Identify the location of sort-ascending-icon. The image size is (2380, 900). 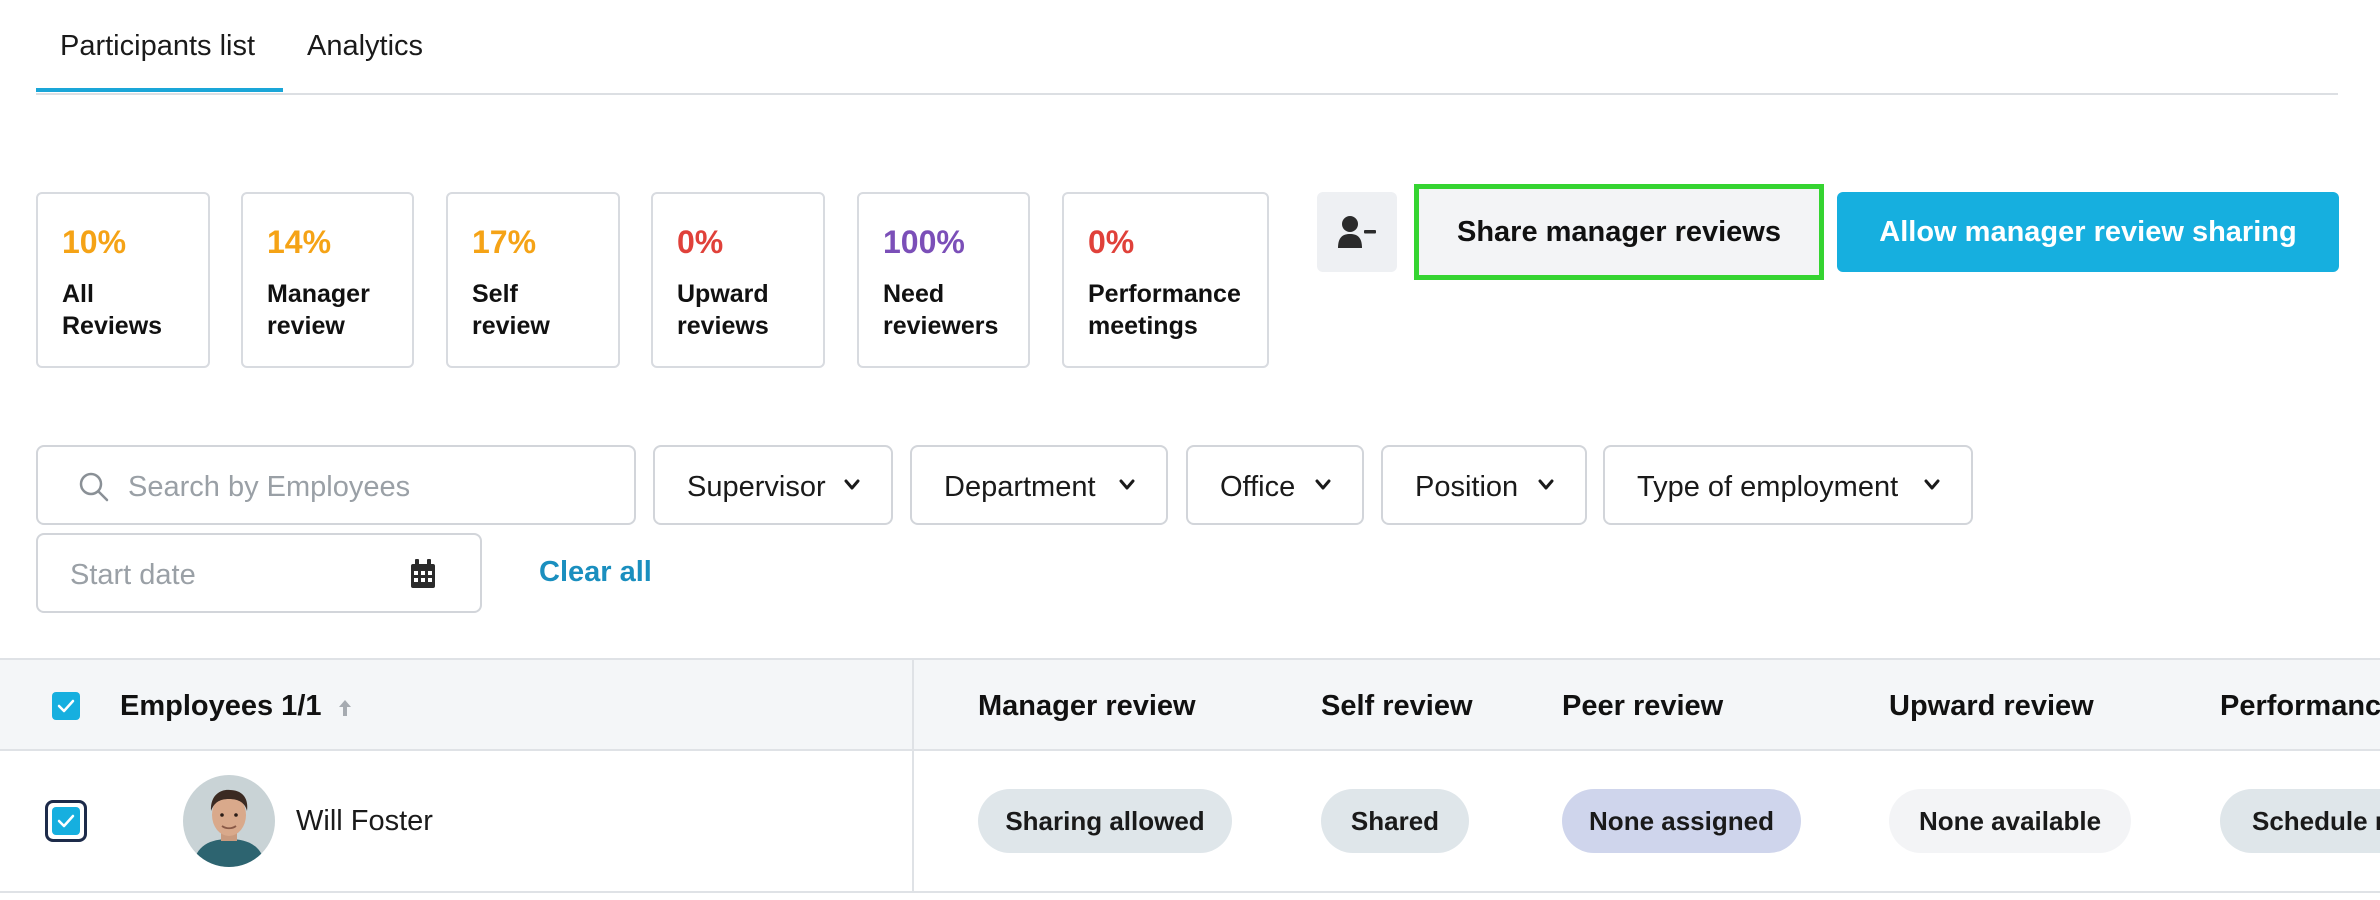
(345, 708).